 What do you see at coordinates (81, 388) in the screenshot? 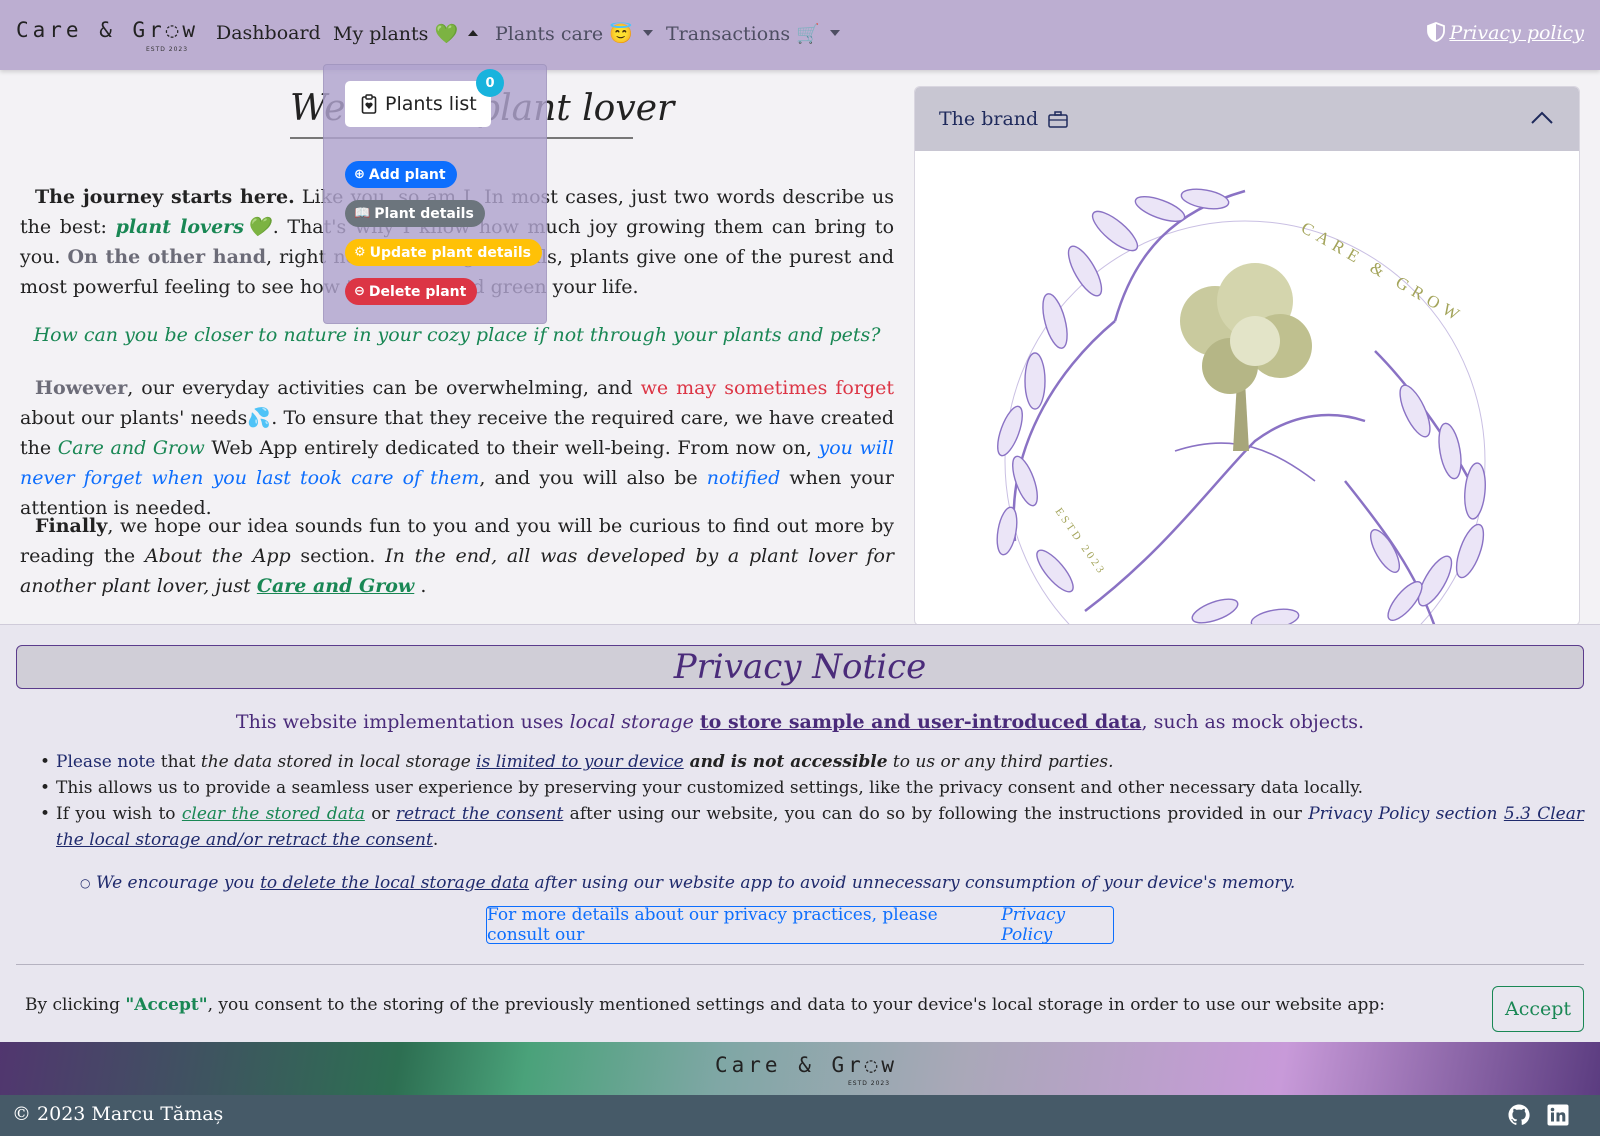
I see `however-text: However` at bounding box center [81, 388].